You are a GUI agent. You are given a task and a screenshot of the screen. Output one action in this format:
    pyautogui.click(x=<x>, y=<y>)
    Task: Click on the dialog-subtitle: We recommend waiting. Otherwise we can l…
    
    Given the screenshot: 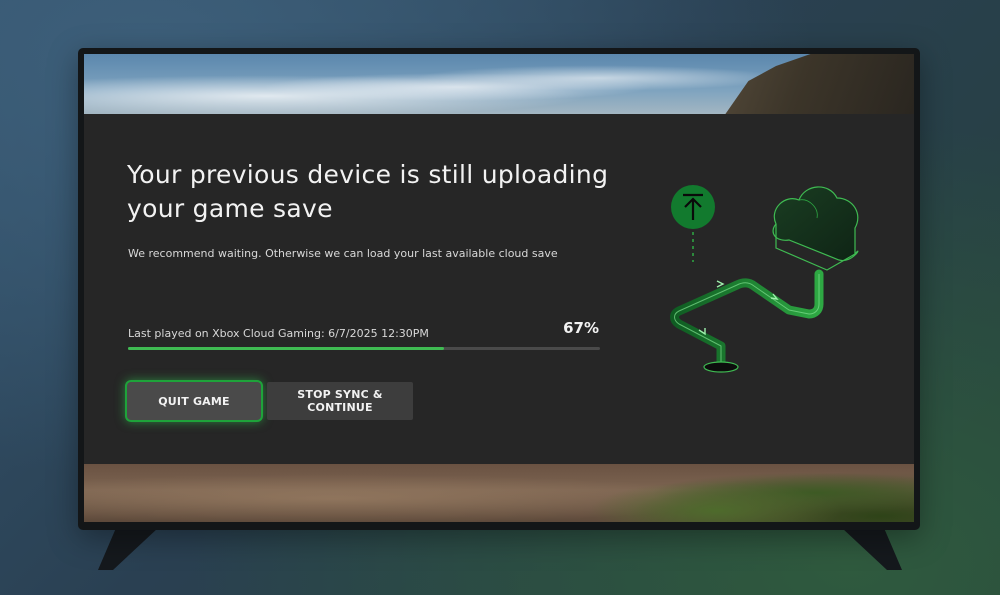 What is the action you would take?
    pyautogui.click(x=343, y=253)
    